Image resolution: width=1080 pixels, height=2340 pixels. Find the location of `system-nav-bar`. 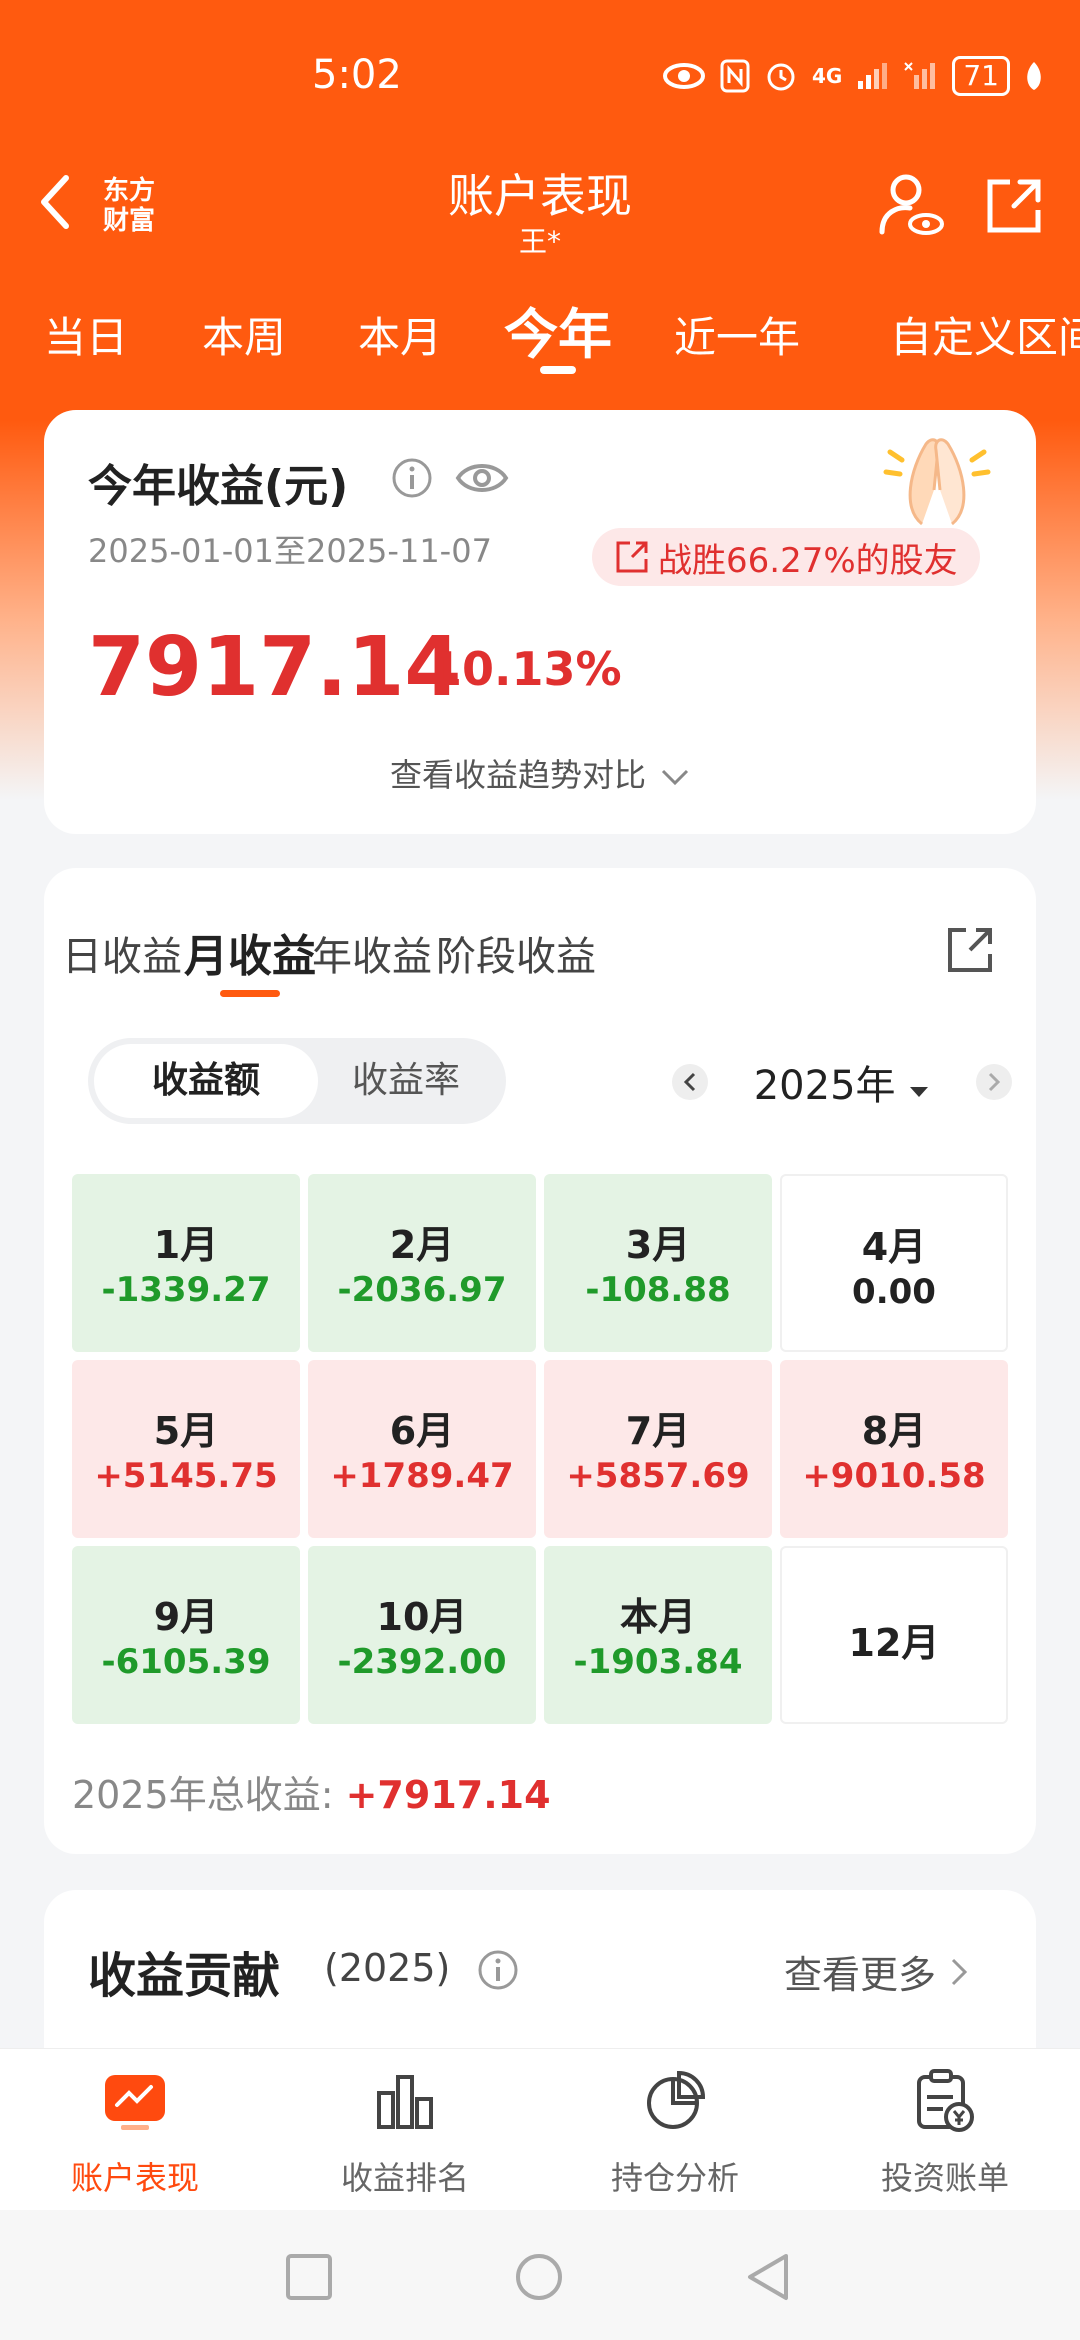

system-nav-bar is located at coordinates (540, 2275).